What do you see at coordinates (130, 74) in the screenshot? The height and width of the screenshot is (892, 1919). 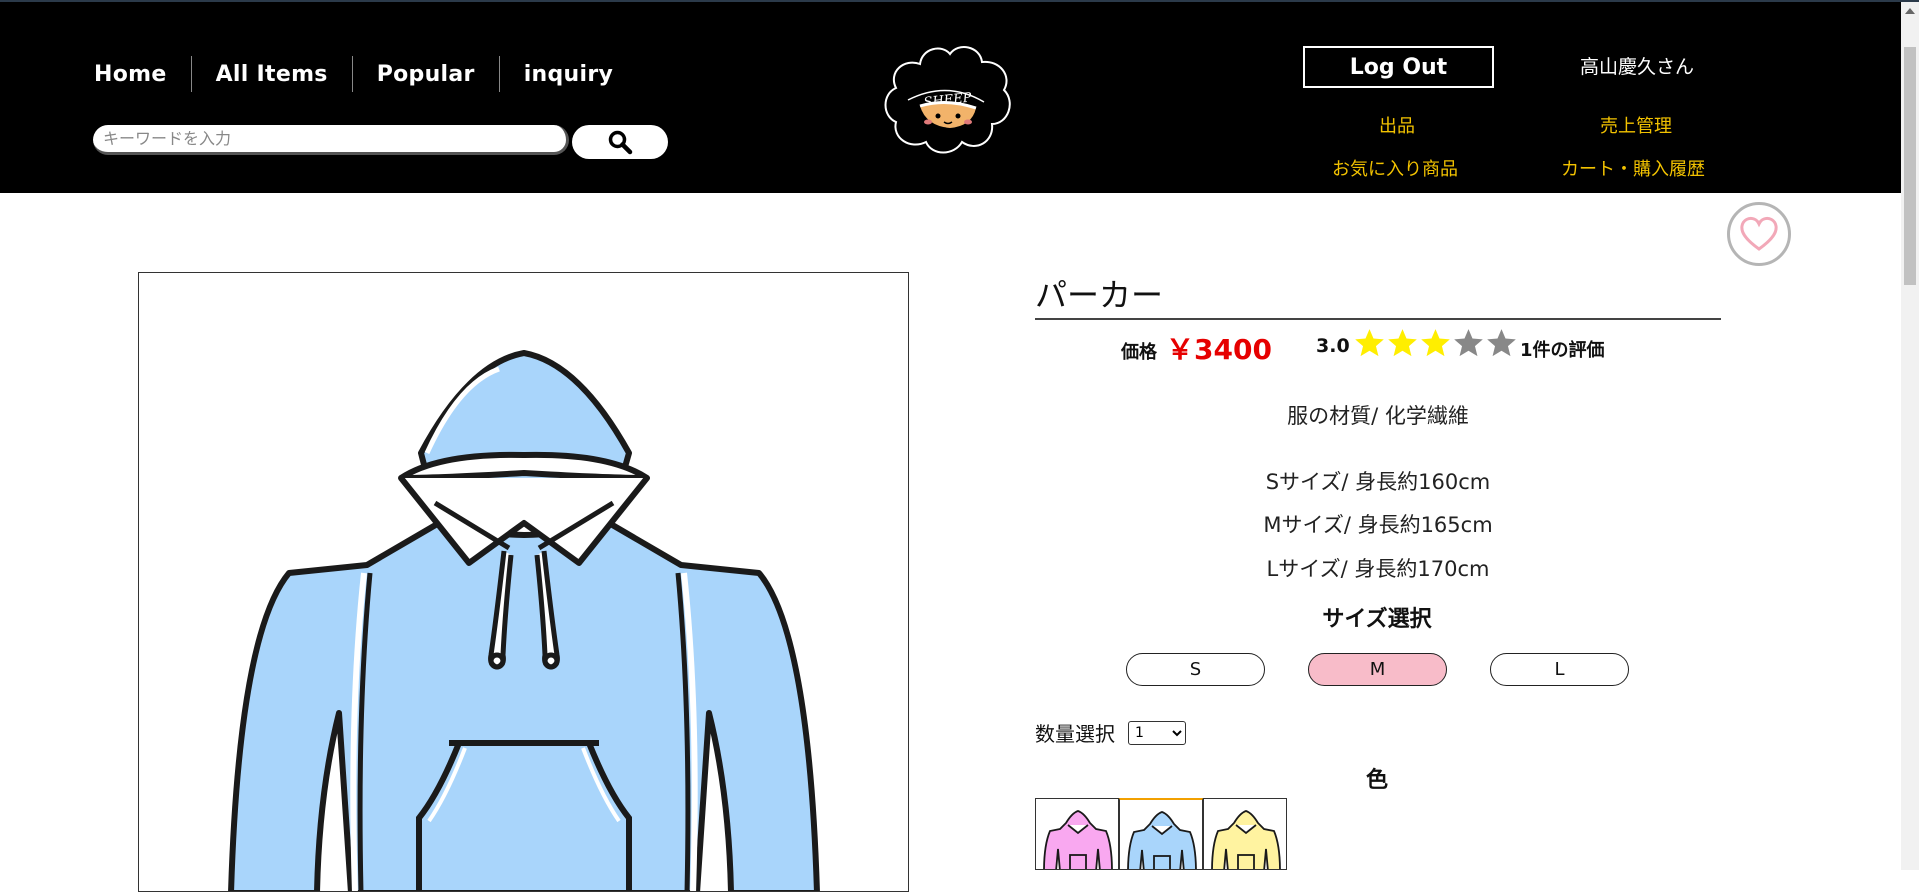 I see `nav-home-link: Home` at bounding box center [130, 74].